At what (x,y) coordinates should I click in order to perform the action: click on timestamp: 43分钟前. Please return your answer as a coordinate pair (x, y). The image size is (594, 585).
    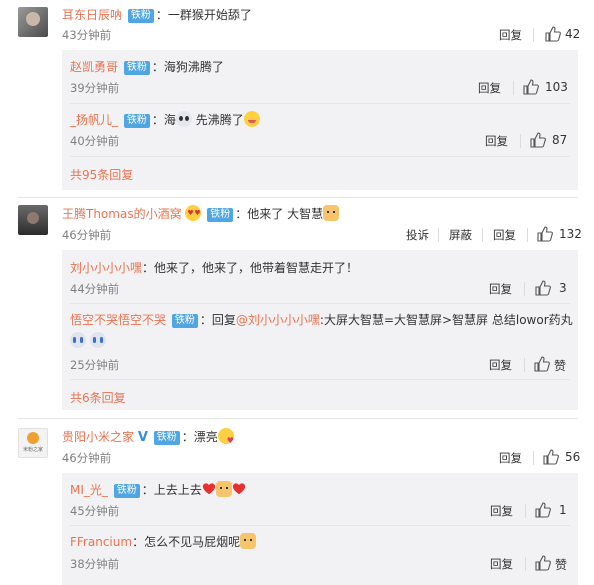
    Looking at the image, I should click on (87, 35).